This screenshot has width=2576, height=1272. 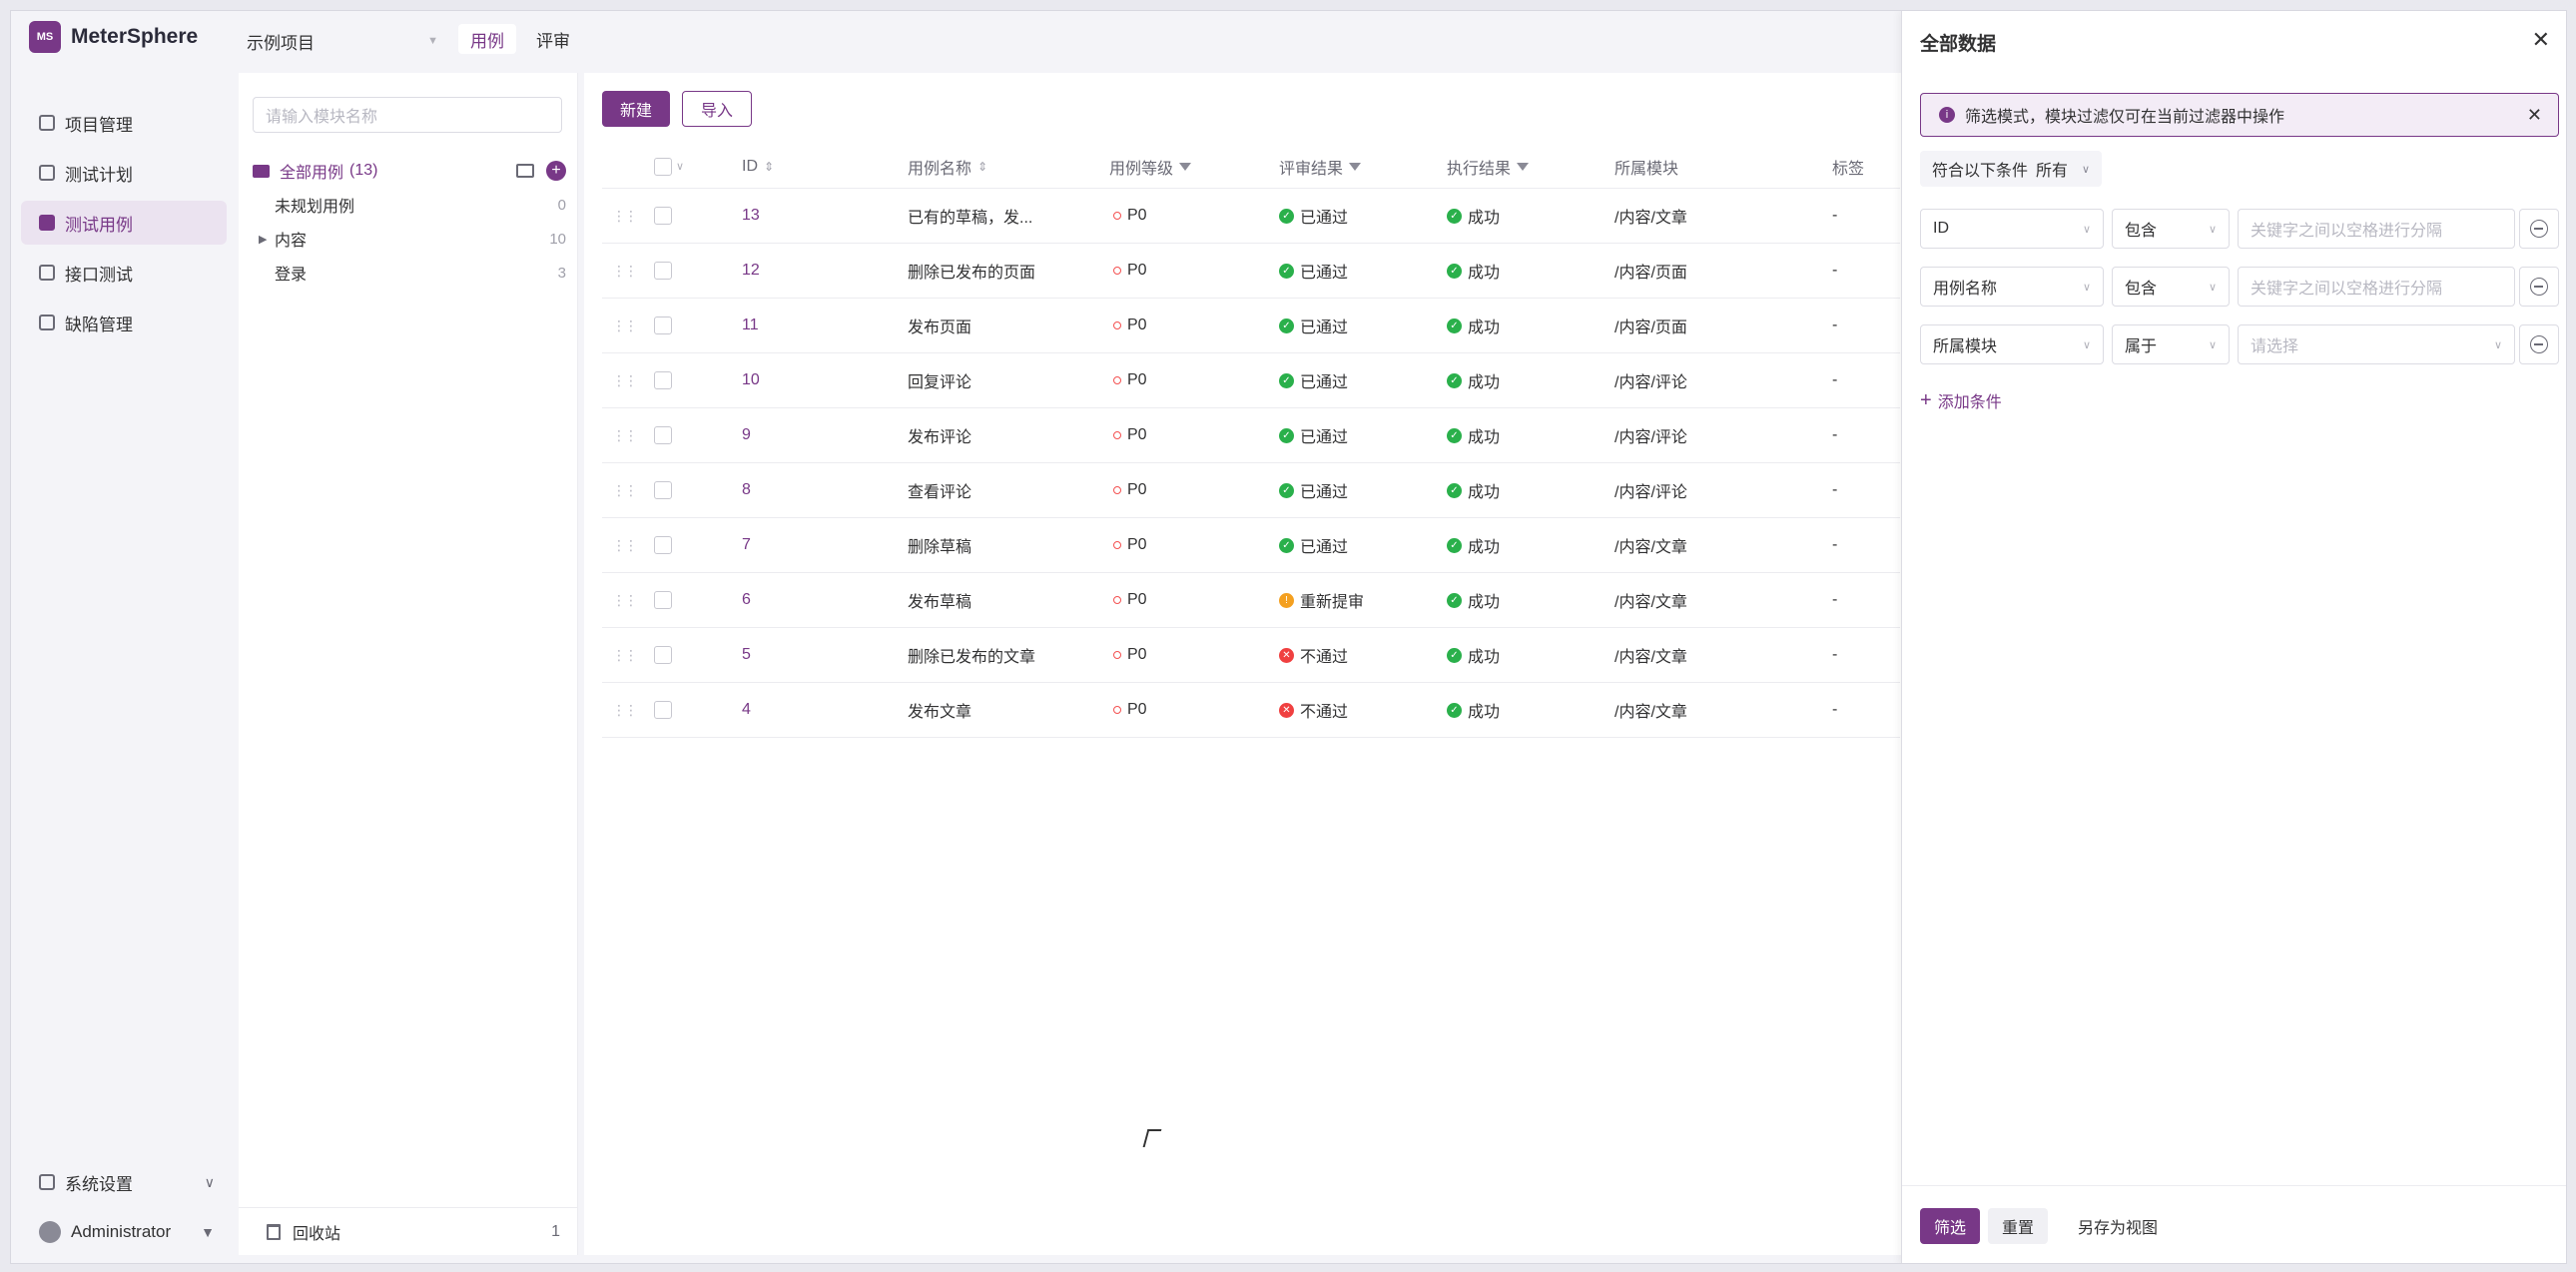 I want to click on condition-field-select: 用例名称 ∨, so click(x=2012, y=287).